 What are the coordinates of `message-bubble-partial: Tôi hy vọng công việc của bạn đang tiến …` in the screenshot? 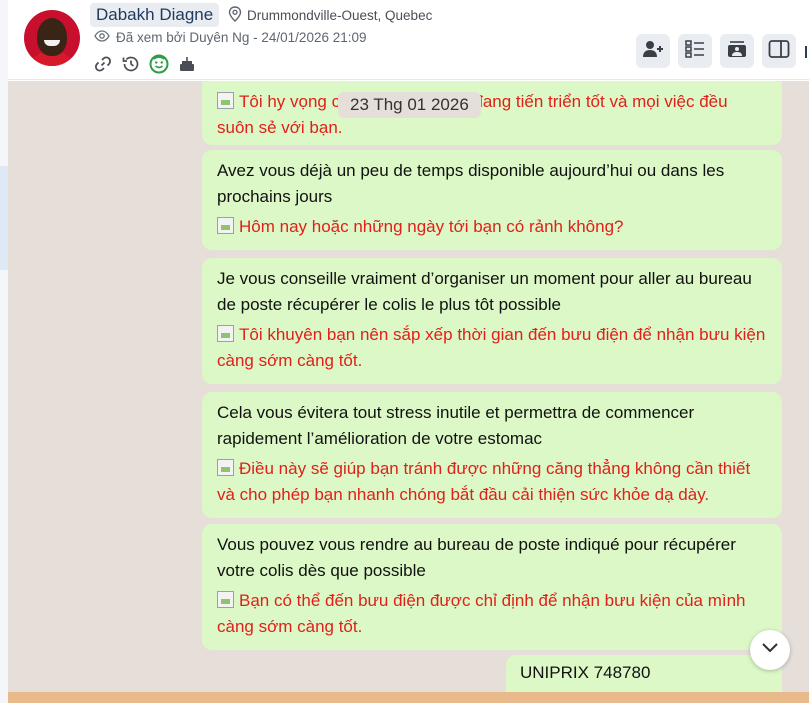 It's located at (492, 113).